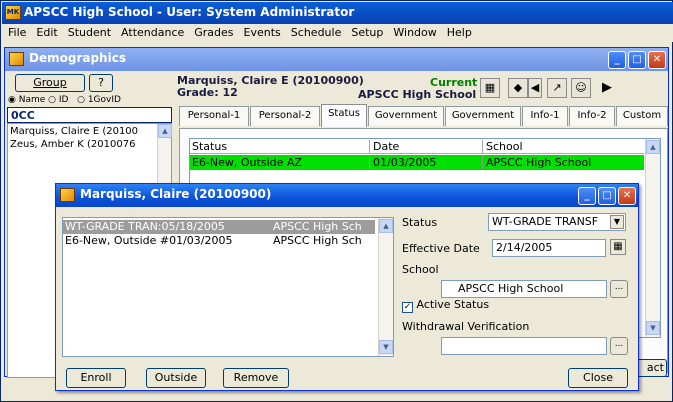 Image resolution: width=673 pixels, height=402 pixels. What do you see at coordinates (344, 115) in the screenshot?
I see `tab-status: Status` at bounding box center [344, 115].